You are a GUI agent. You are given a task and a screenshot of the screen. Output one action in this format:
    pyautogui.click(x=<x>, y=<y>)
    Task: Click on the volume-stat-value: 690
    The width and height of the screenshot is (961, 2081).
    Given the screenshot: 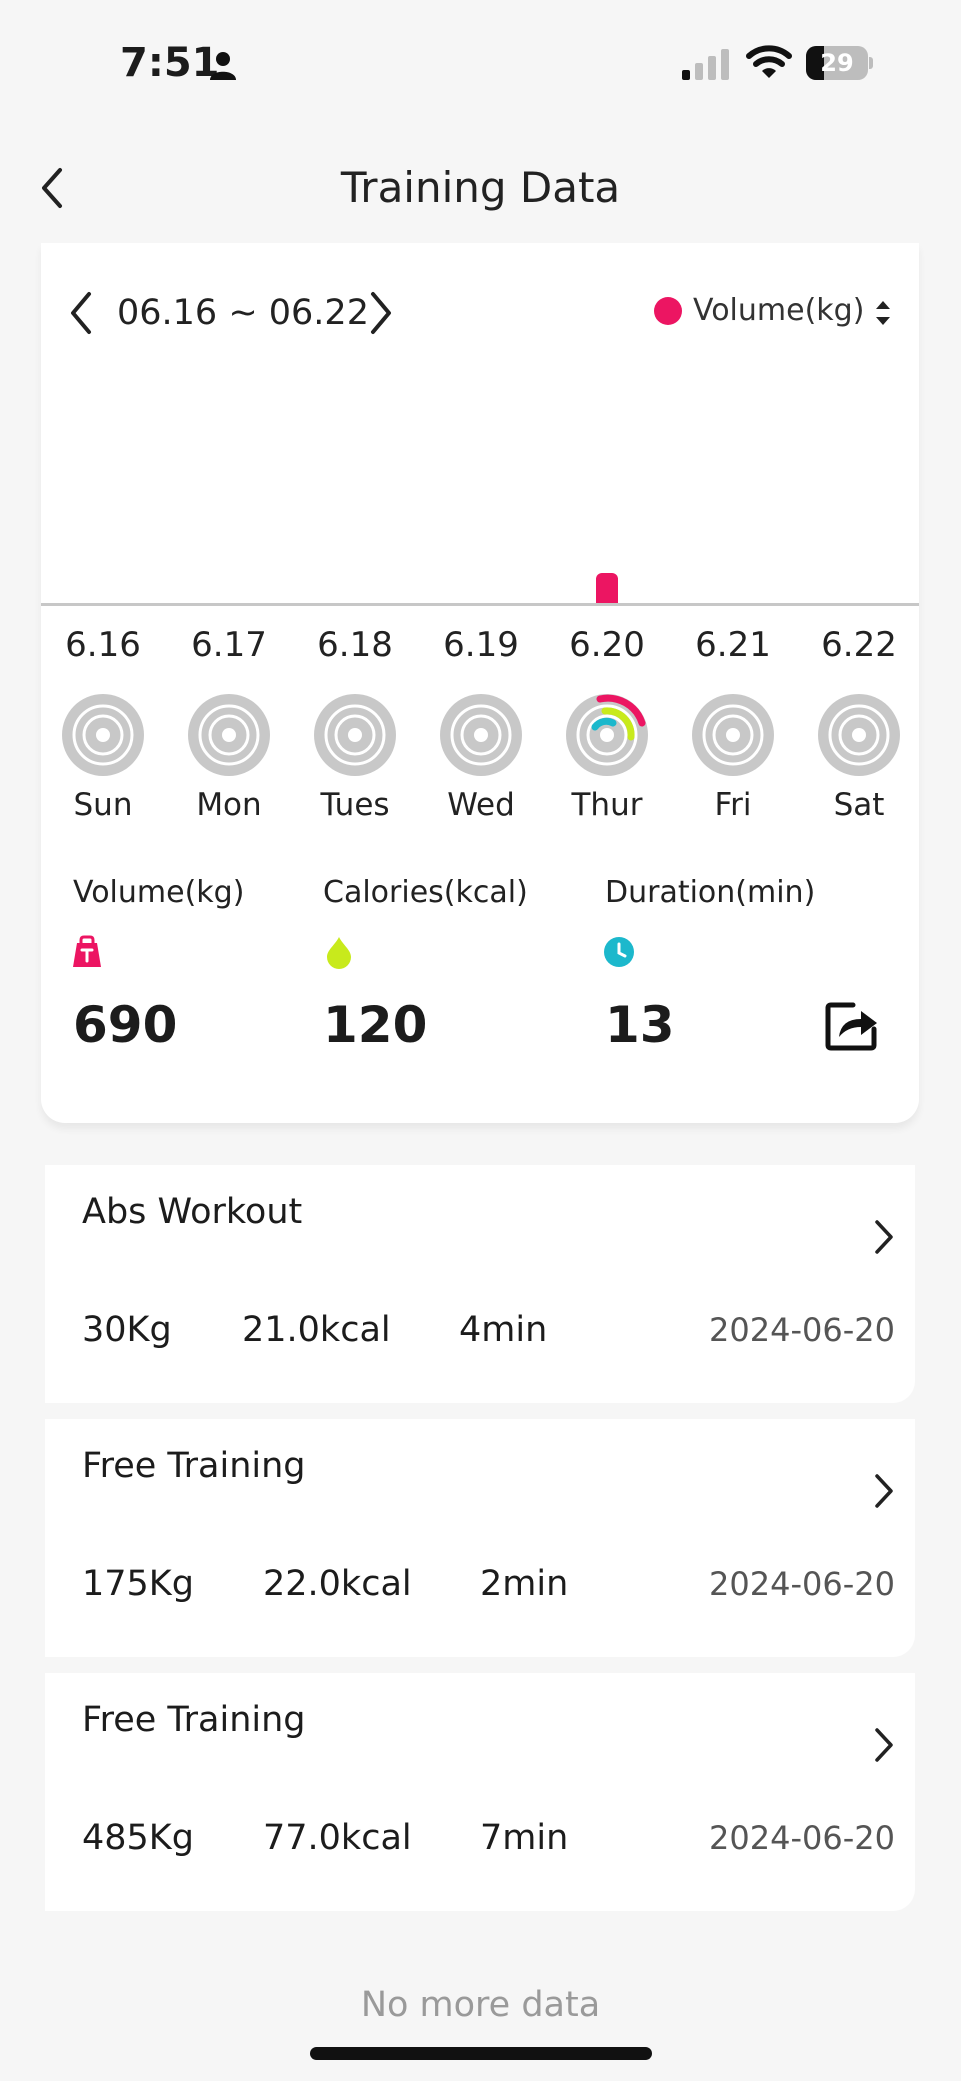 What is the action you would take?
    pyautogui.click(x=125, y=1025)
    